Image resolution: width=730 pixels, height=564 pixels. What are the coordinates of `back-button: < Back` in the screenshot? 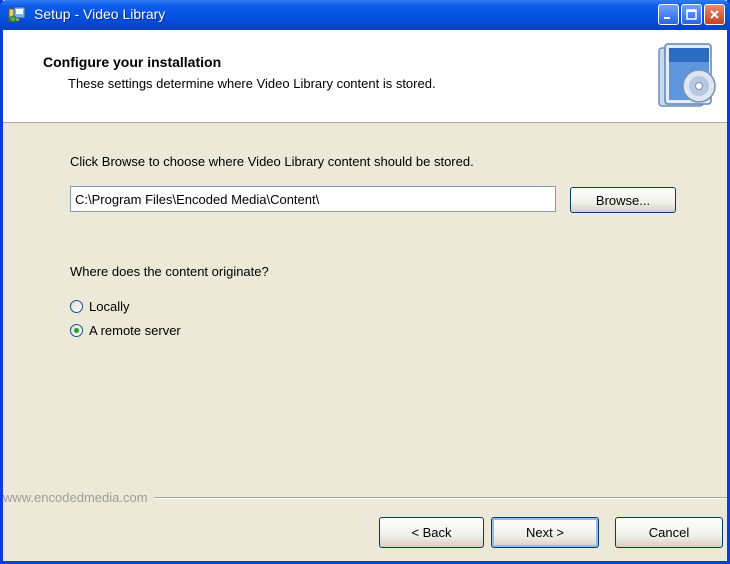 It's located at (431, 532).